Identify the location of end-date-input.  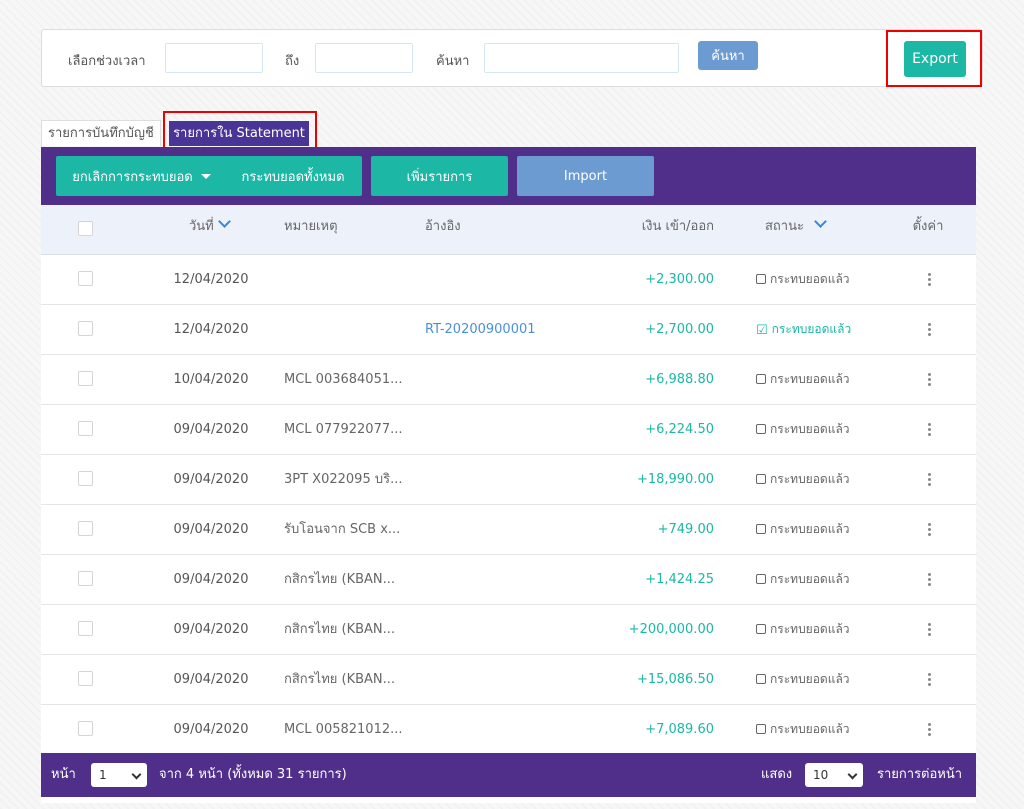
(364, 58).